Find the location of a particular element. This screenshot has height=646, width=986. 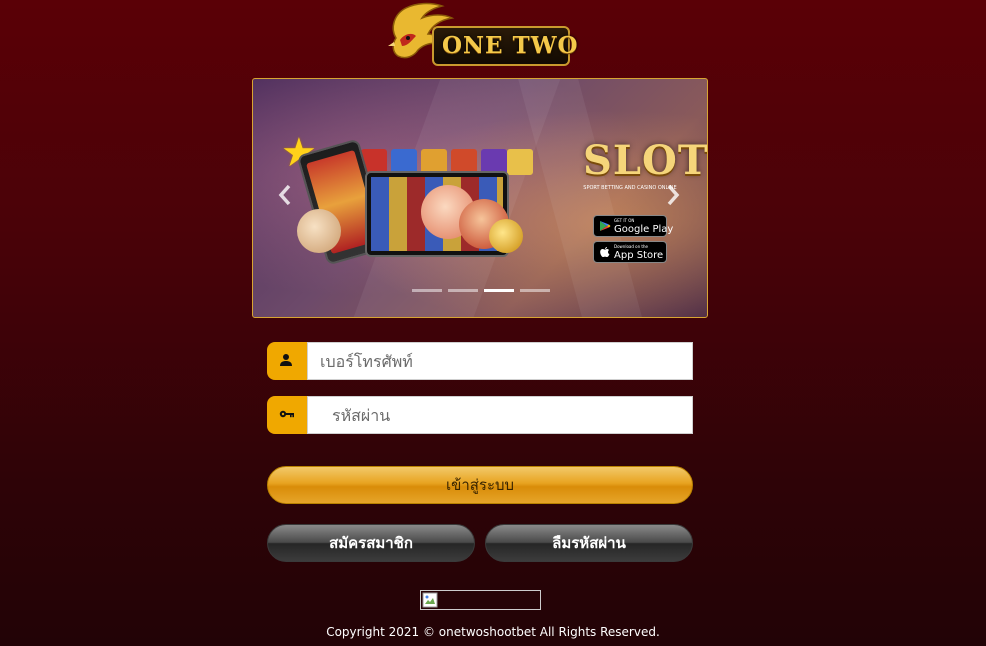

phone-field is located at coordinates (480, 361).